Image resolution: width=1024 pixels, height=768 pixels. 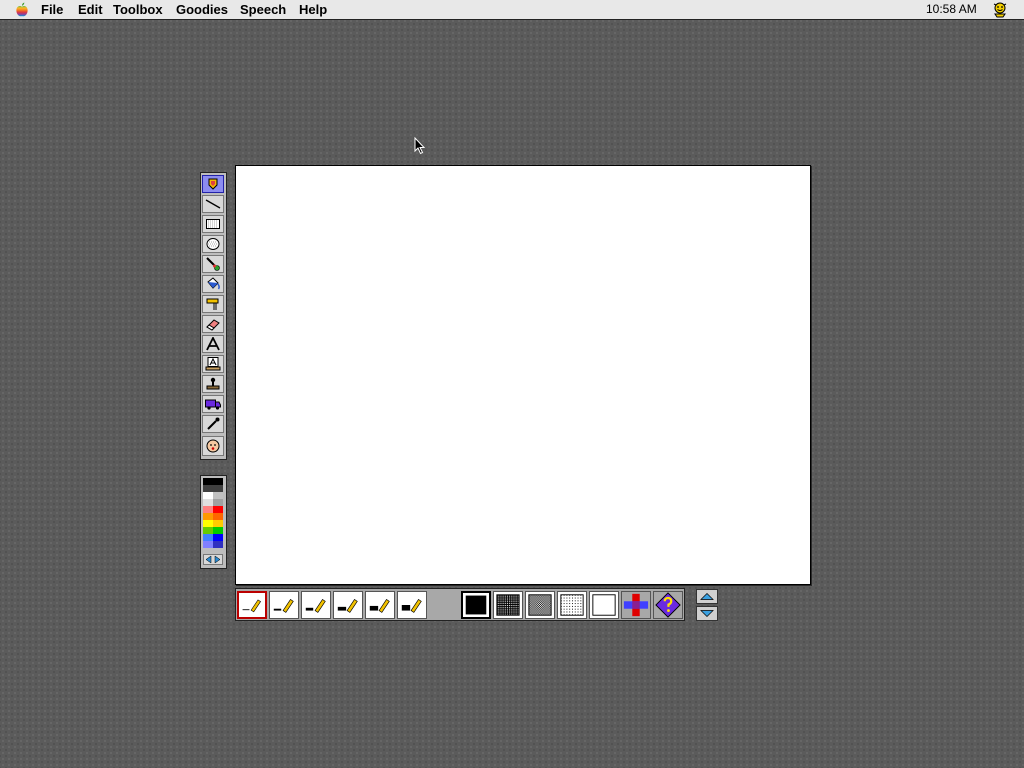 I want to click on tool-palette, so click(x=213, y=316).